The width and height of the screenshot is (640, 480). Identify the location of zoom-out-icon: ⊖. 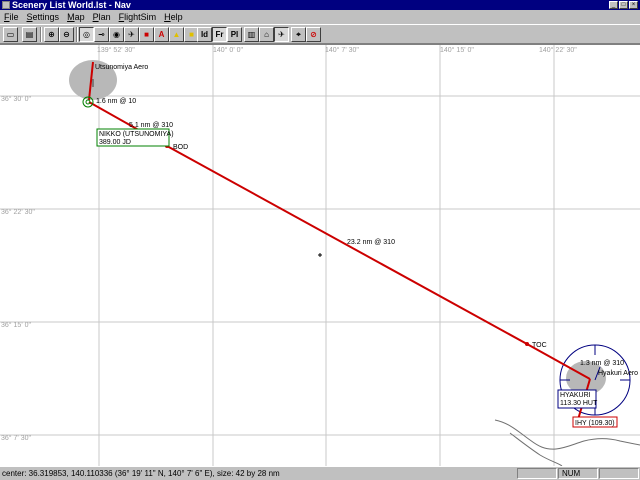
(66, 34).